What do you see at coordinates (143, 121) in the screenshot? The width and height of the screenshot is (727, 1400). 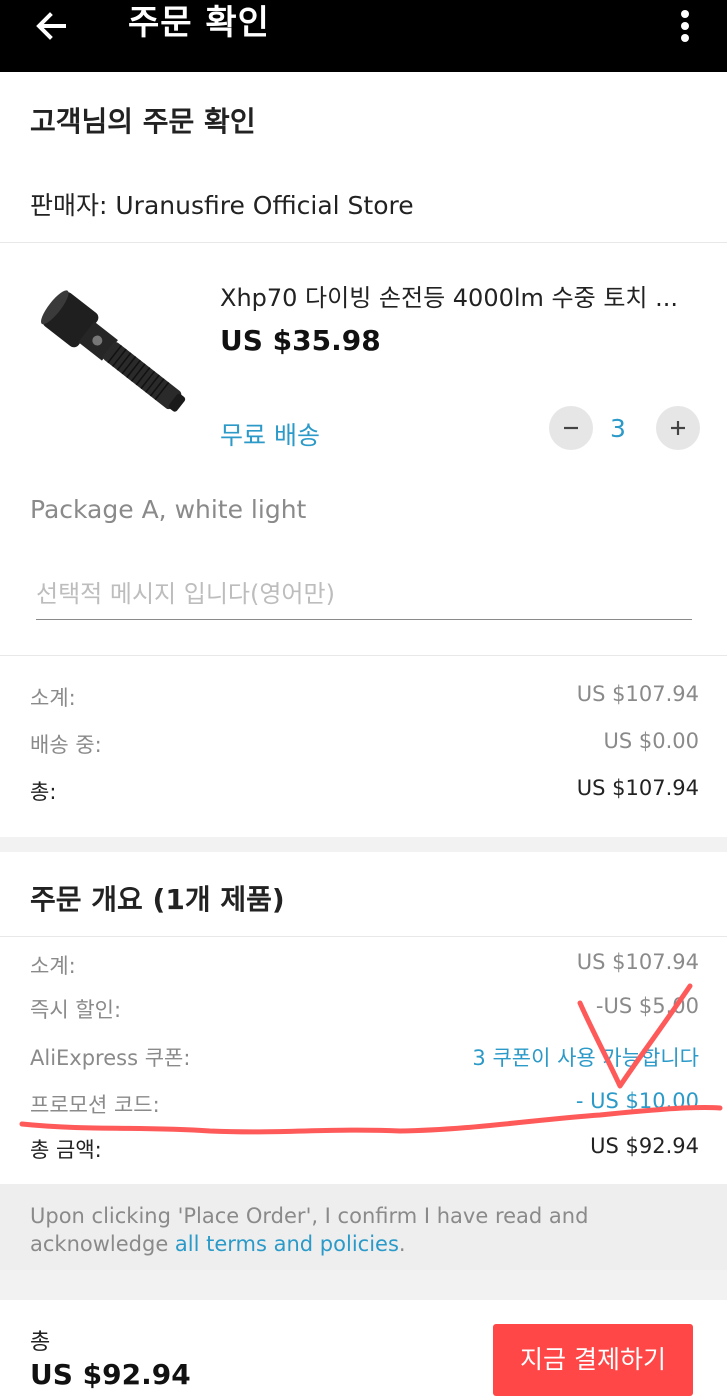 I see `order-heading: 고객님의 주문 확인` at bounding box center [143, 121].